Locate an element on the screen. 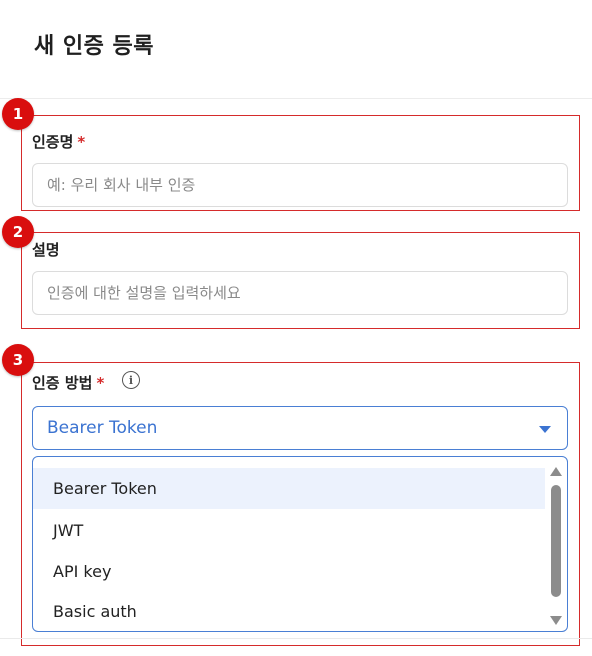 This screenshot has width=592, height=656. scrollbar-thumb is located at coordinates (556, 541).